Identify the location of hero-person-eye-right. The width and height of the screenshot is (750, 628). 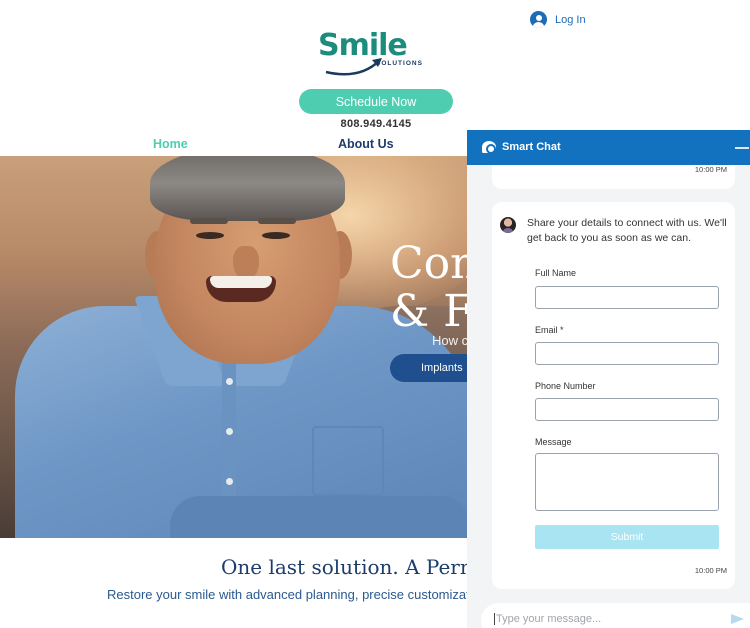
(276, 235).